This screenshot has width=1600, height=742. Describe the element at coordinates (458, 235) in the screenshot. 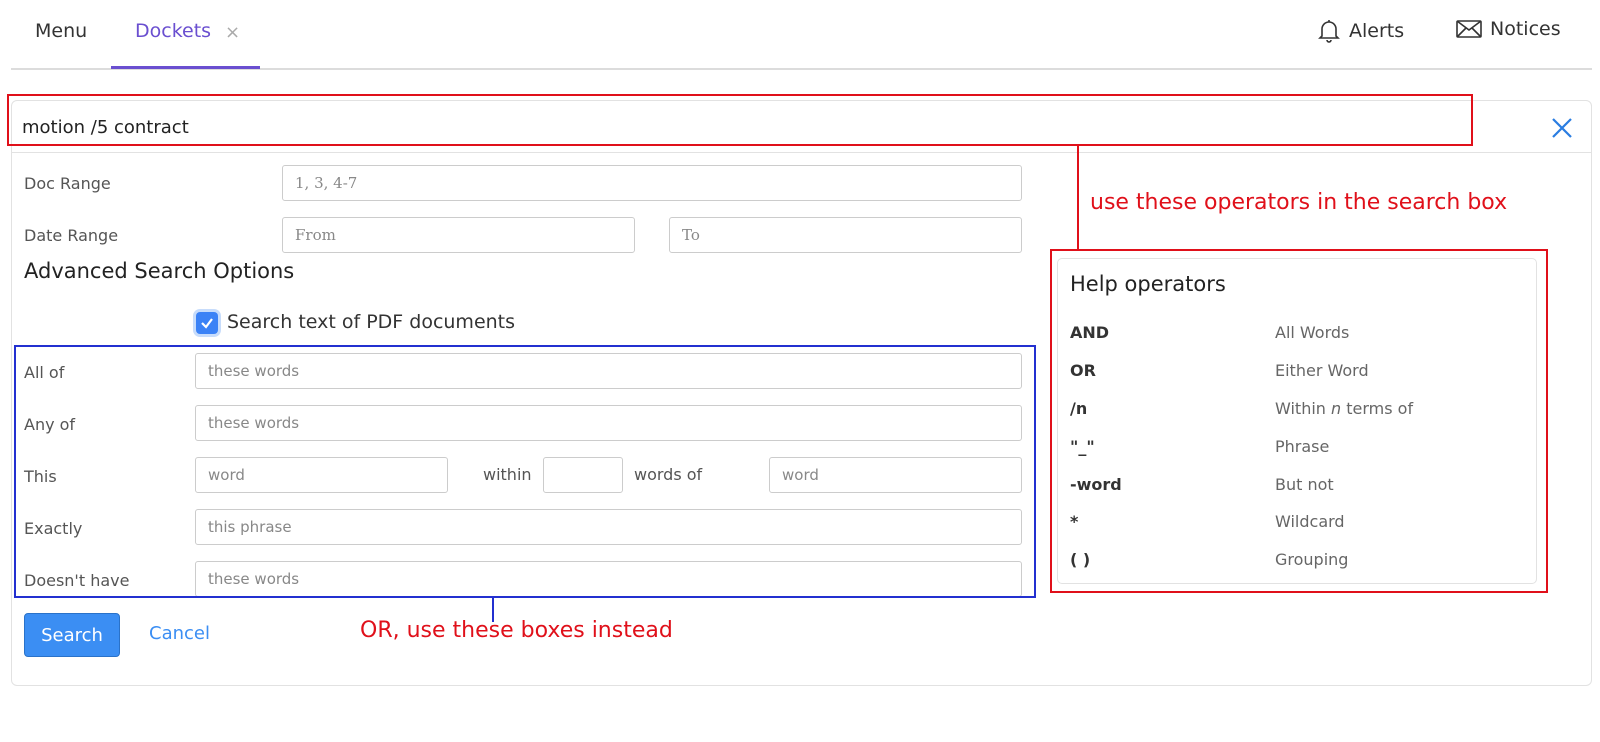

I see `date-from-input` at that location.